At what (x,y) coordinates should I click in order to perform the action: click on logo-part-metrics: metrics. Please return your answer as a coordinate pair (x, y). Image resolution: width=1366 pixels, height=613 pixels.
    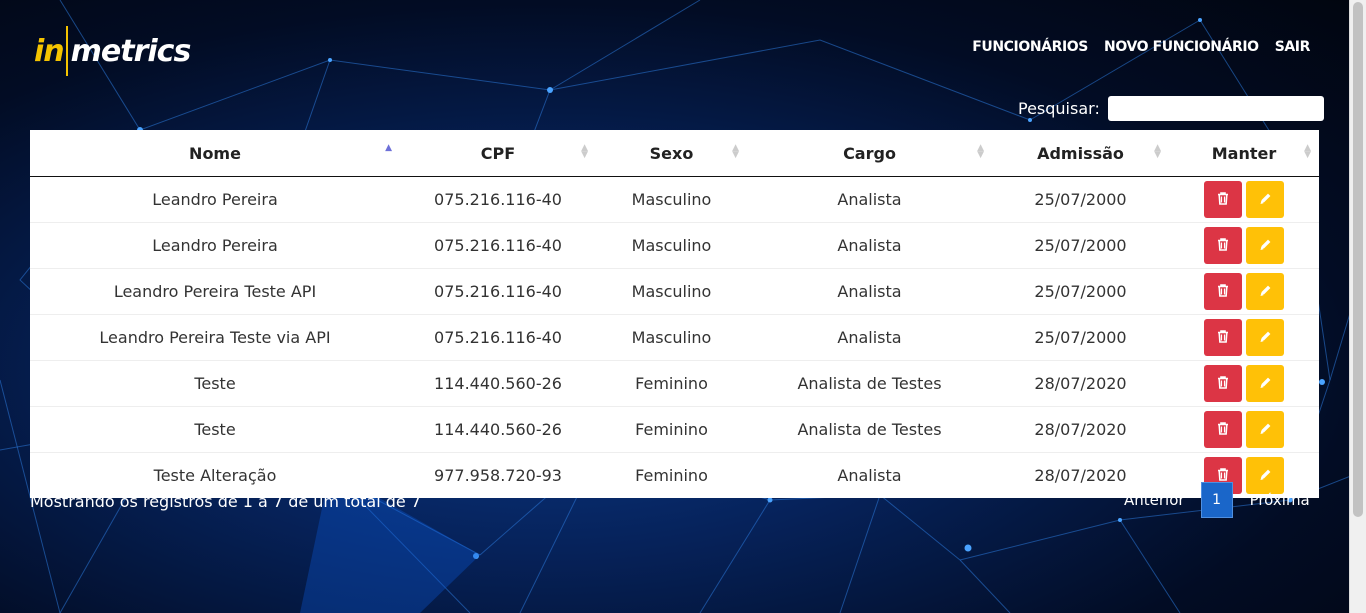
    Looking at the image, I should click on (131, 51).